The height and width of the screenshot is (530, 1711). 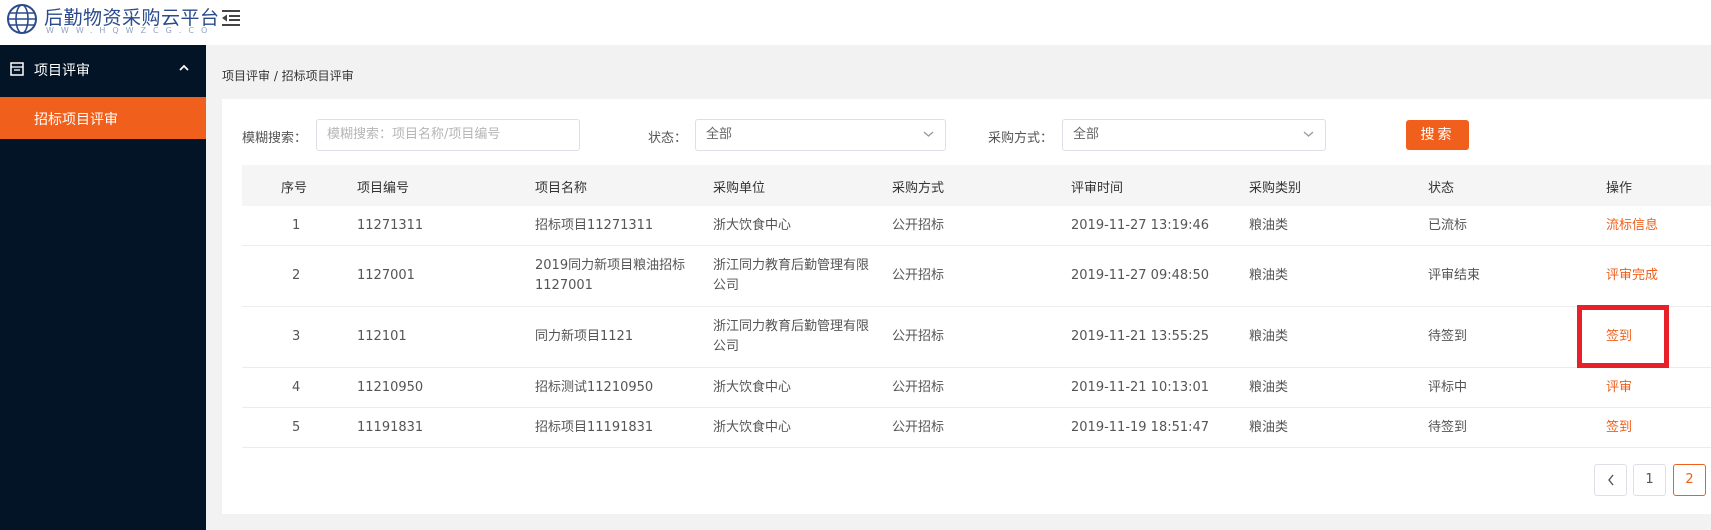 I want to click on cell-time: 2019-11-21 13:55:25, so click(x=1140, y=336).